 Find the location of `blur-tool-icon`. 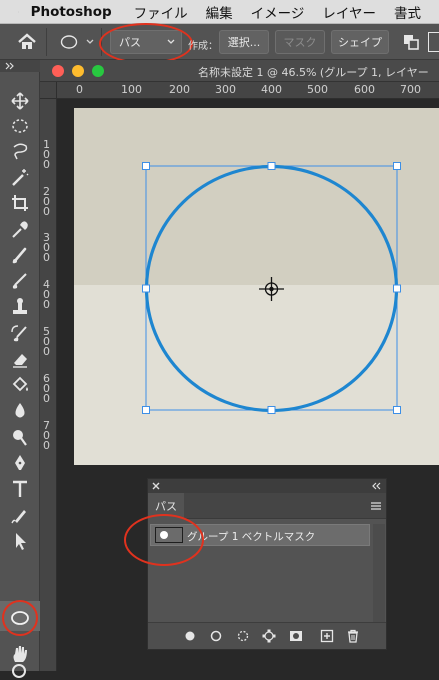

blur-tool-icon is located at coordinates (20, 411).